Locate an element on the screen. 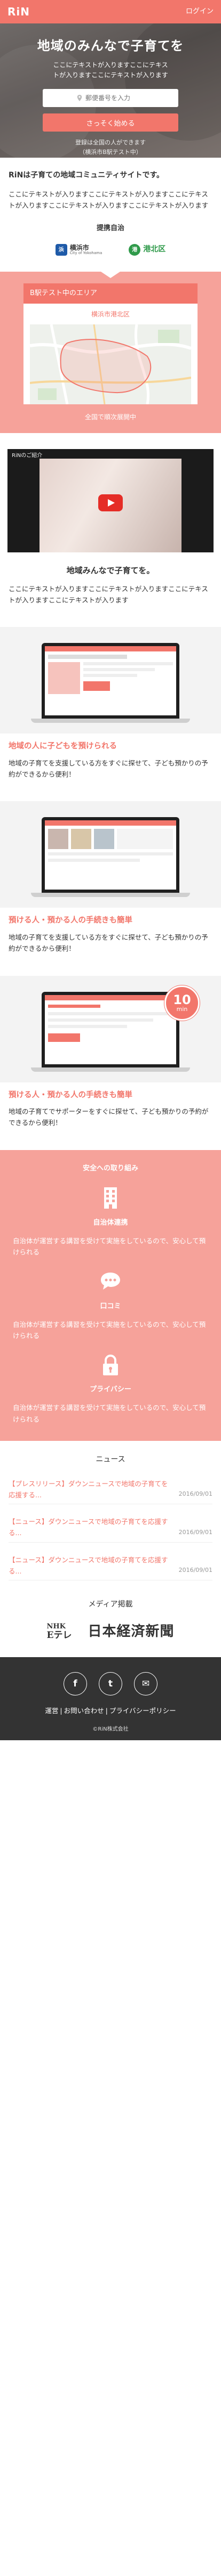 The image size is (221, 2576). safety-text-privacy: 自治体が運営する講習を受けて実施をしているので、安心して預けられる is located at coordinates (110, 1414).